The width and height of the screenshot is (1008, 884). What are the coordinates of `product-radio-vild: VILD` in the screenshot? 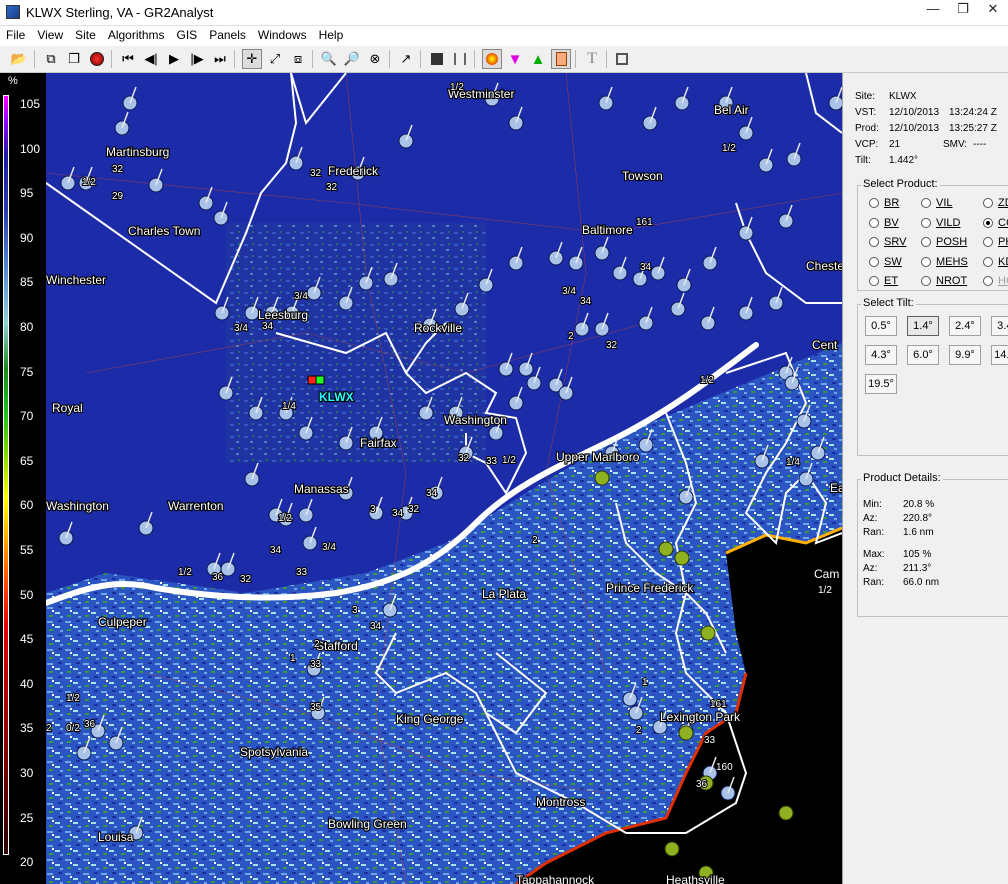 It's located at (940, 223).